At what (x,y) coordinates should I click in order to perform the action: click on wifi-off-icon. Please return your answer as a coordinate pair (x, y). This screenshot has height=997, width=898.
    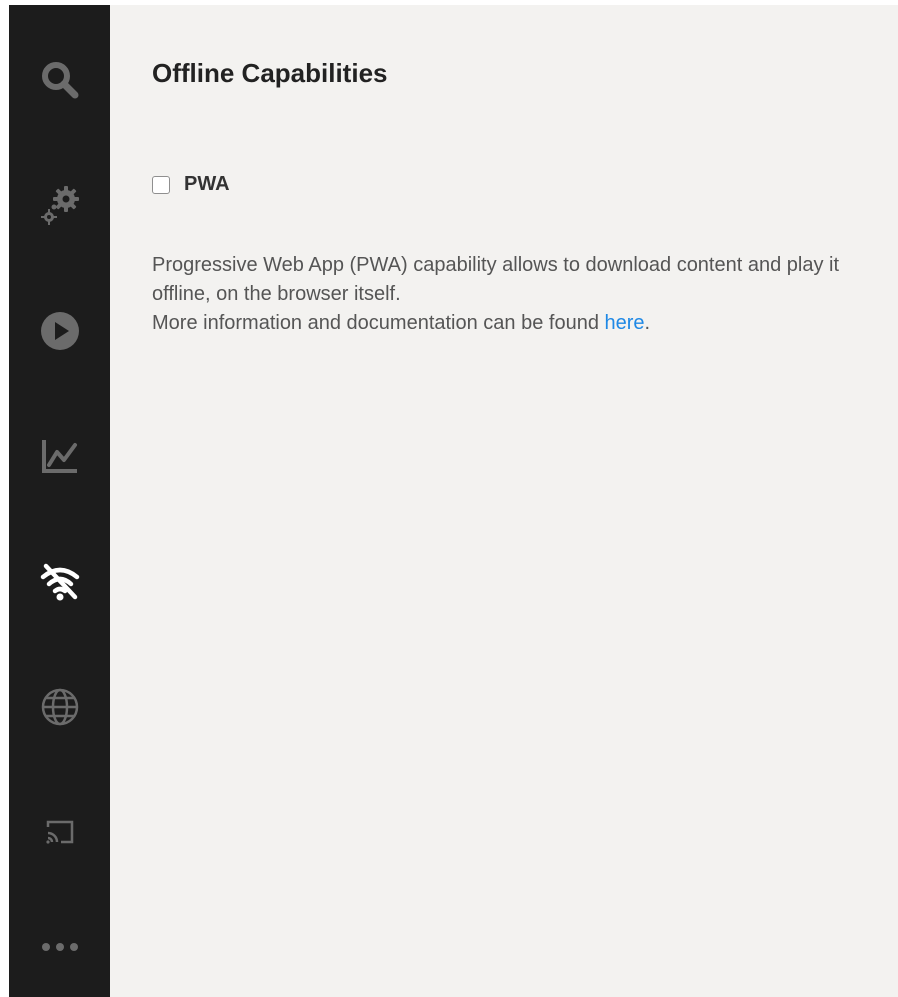
    Looking at the image, I should click on (59, 582).